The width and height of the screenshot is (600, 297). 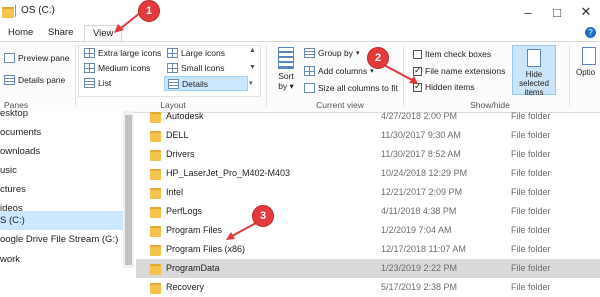 I want to click on nav-item: usic, so click(x=61, y=170).